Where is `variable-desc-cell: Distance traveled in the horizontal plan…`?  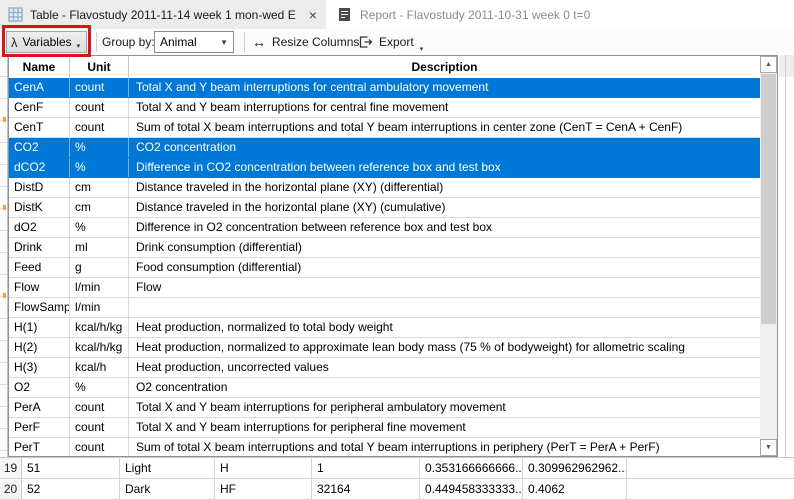
variable-desc-cell: Distance traveled in the horizontal plan… is located at coordinates (291, 207).